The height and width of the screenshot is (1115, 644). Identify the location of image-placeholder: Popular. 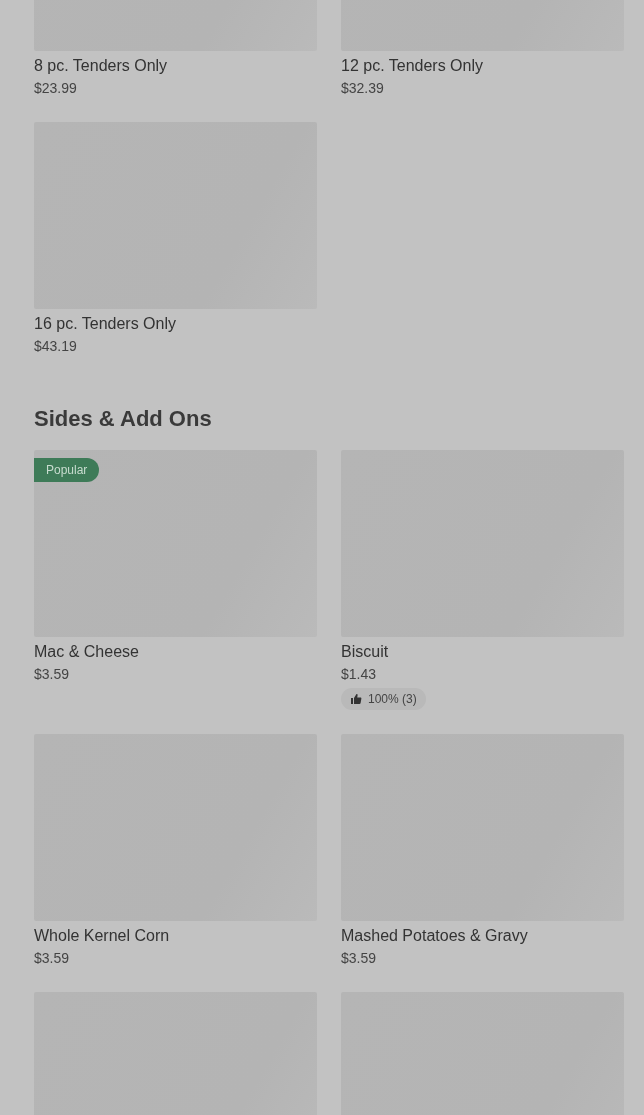
(175, 543).